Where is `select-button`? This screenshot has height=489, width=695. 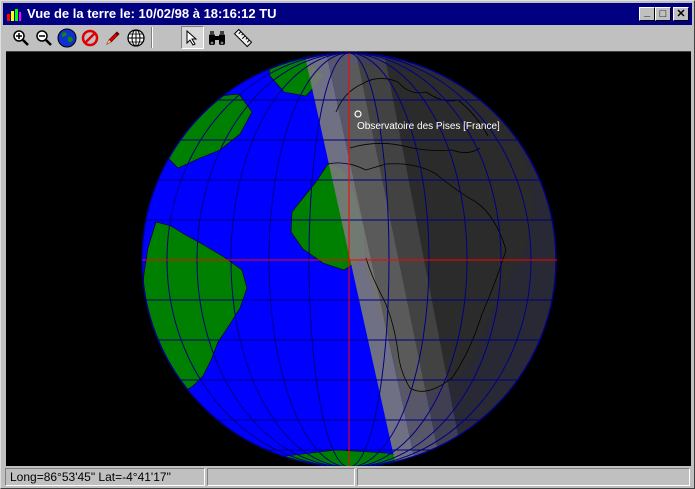 select-button is located at coordinates (192, 37).